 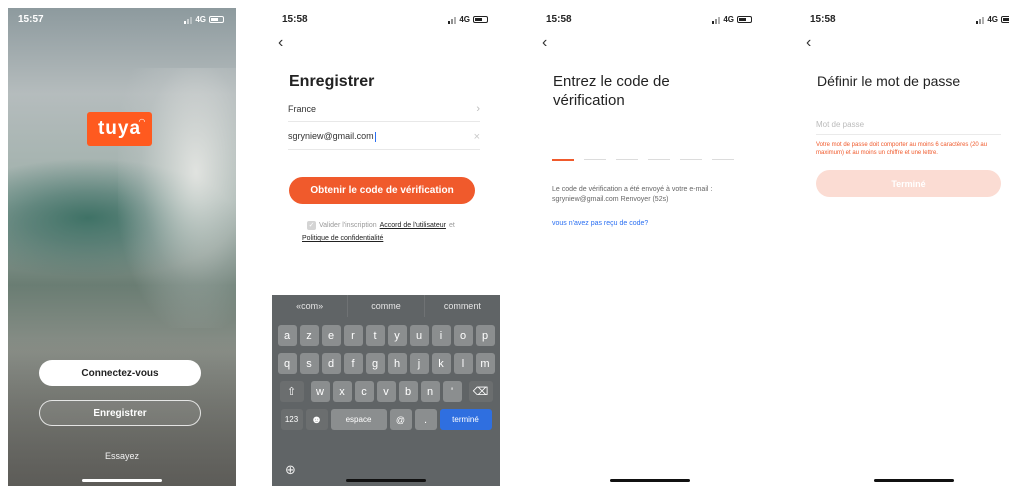 I want to click on keyboard-row-1: a z e r t y u i o p, so click(x=386, y=335).